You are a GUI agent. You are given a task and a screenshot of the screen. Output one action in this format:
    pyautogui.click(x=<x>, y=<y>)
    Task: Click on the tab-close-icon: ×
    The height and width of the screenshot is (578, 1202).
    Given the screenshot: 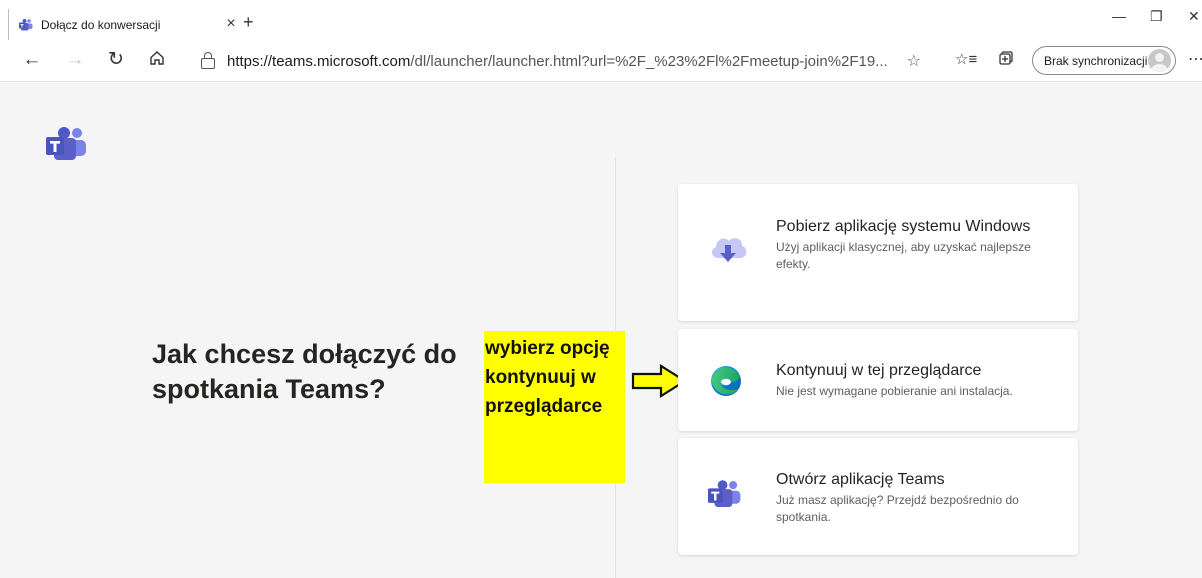 What is the action you would take?
    pyautogui.click(x=231, y=24)
    